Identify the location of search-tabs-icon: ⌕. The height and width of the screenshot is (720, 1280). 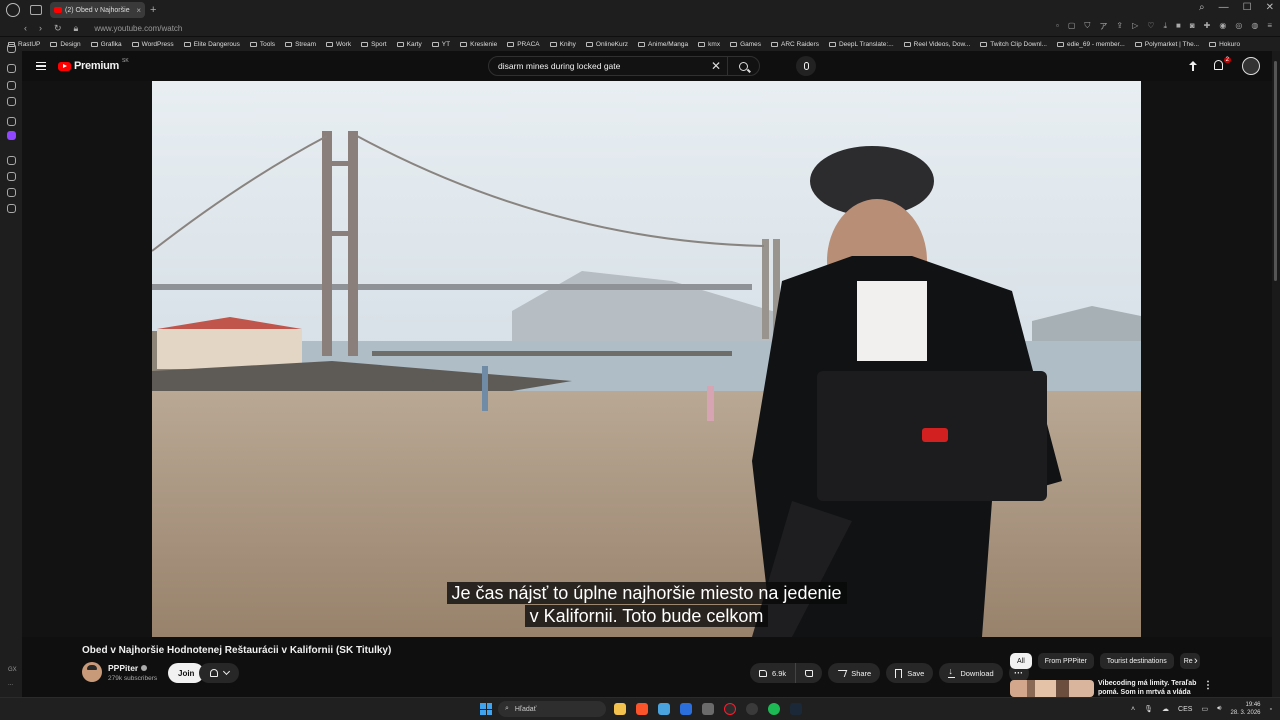
(1202, 7).